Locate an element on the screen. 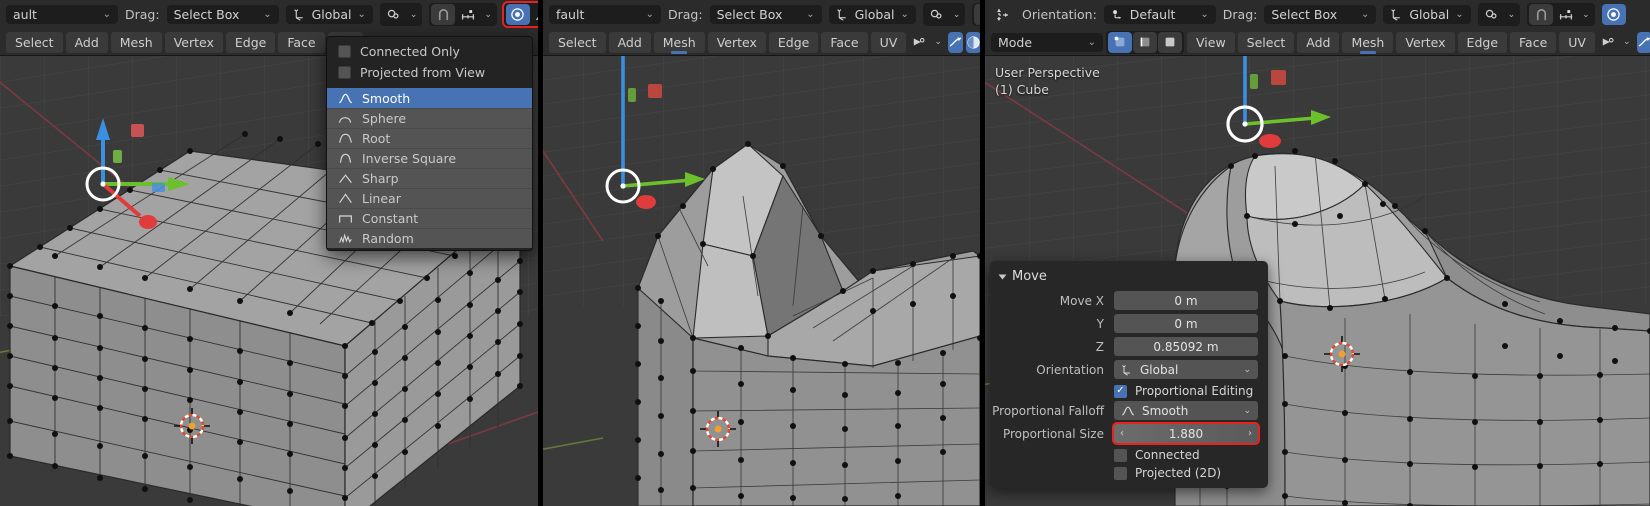  move-x-field: 0 m is located at coordinates (1186, 300).